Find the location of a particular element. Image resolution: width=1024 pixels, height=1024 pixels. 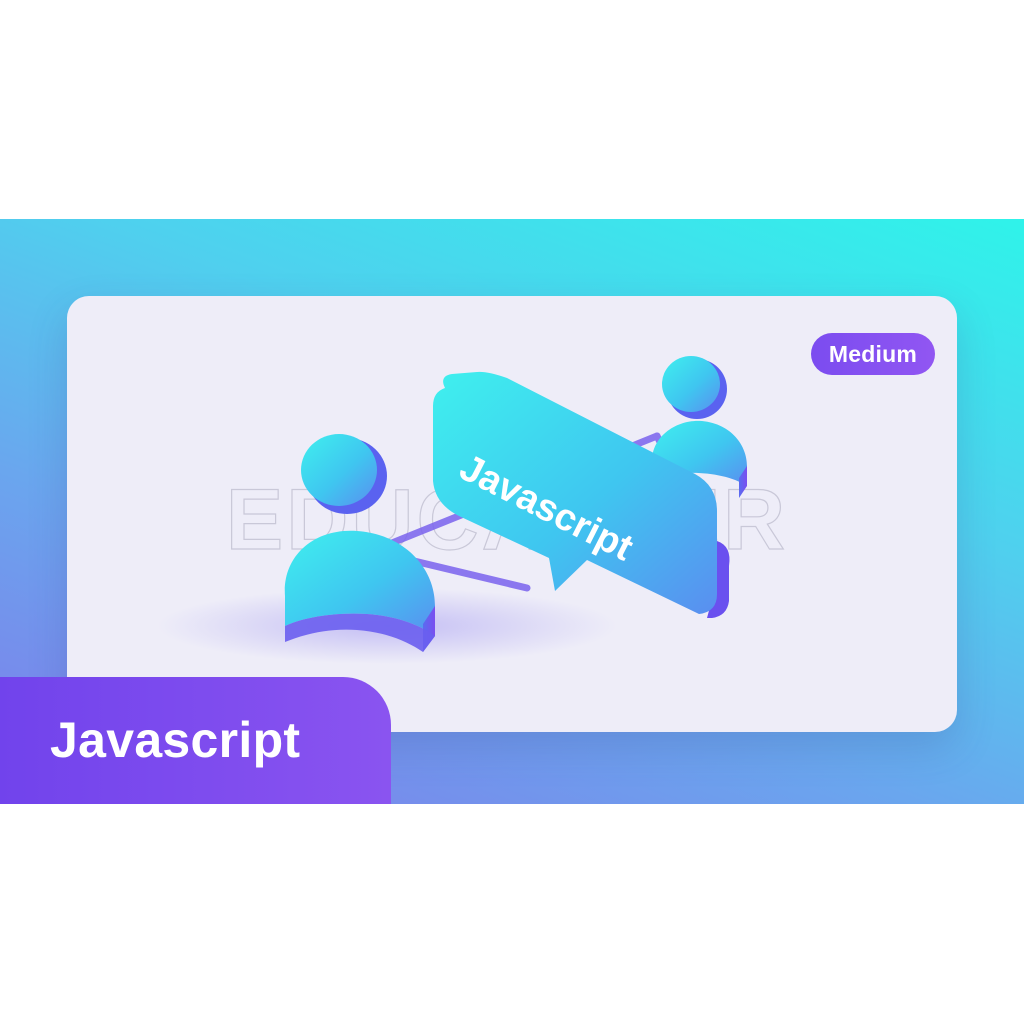

course-title: Javascript is located at coordinates (175, 739).